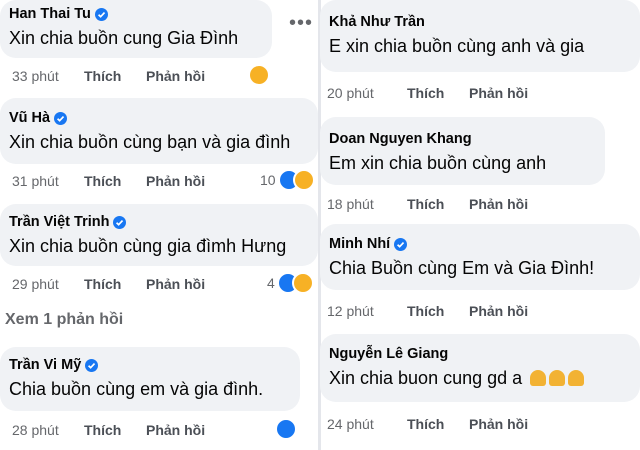 This screenshot has height=450, width=640. I want to click on commenter-name: Khả Như Trần, so click(377, 22).